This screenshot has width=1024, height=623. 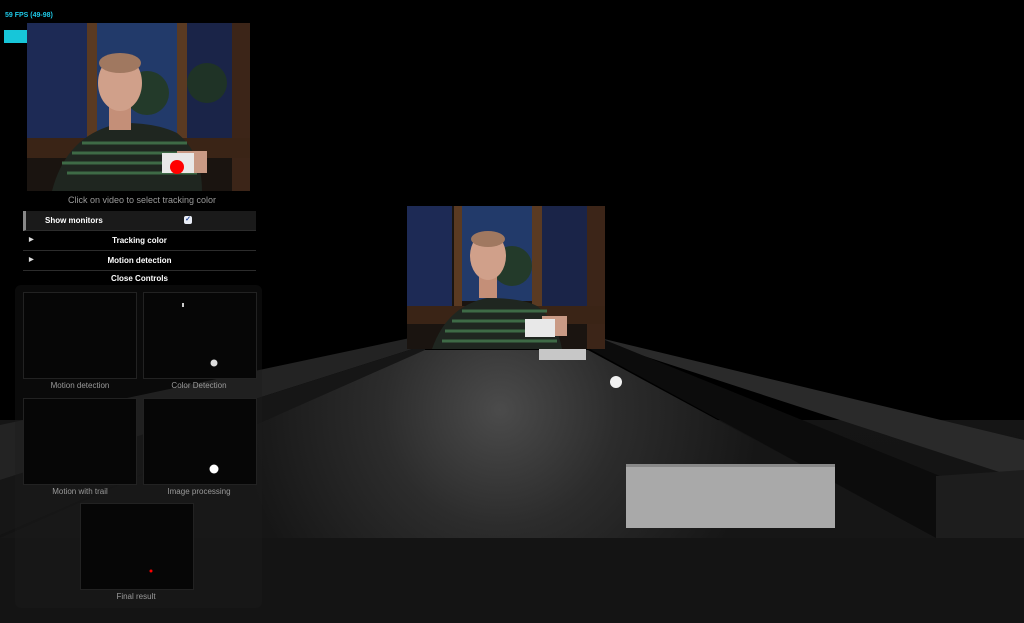 What do you see at coordinates (29, 15) in the screenshot?
I see `fps-readout: 59 FPS (49-98)` at bounding box center [29, 15].